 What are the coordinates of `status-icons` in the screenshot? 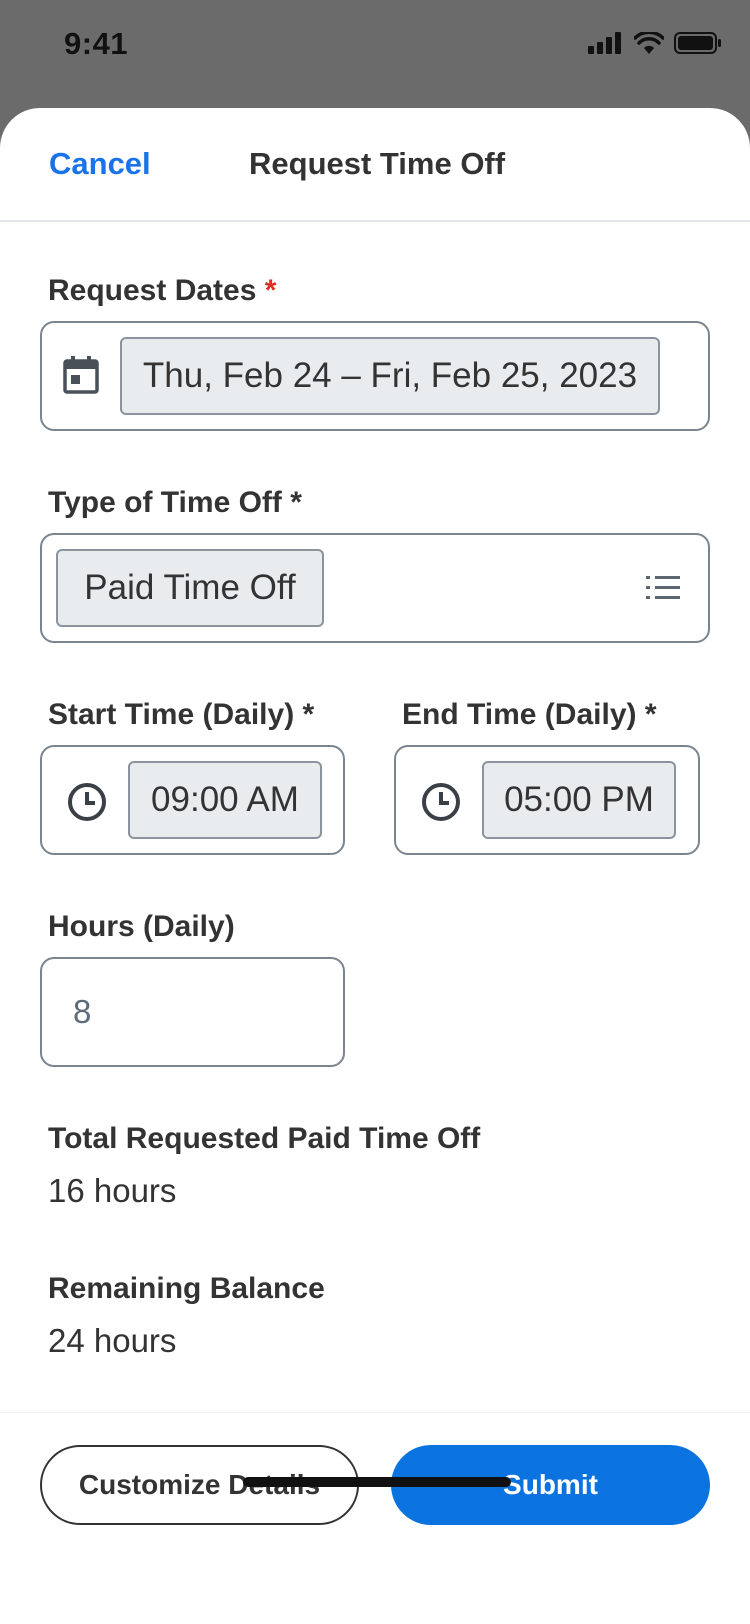 It's located at (655, 43).